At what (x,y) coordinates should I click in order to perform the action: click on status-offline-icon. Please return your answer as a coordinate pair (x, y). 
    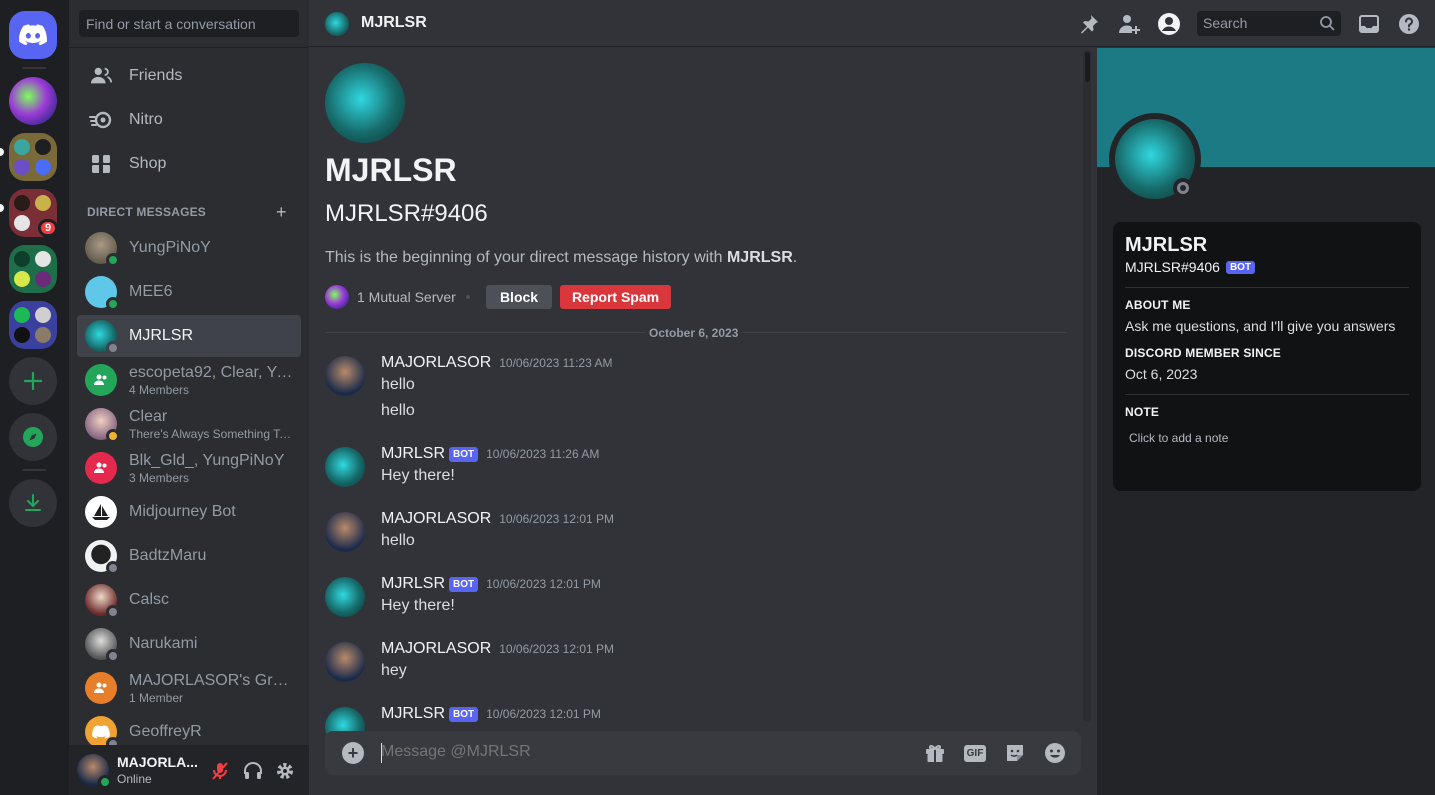
    Looking at the image, I should click on (113, 612).